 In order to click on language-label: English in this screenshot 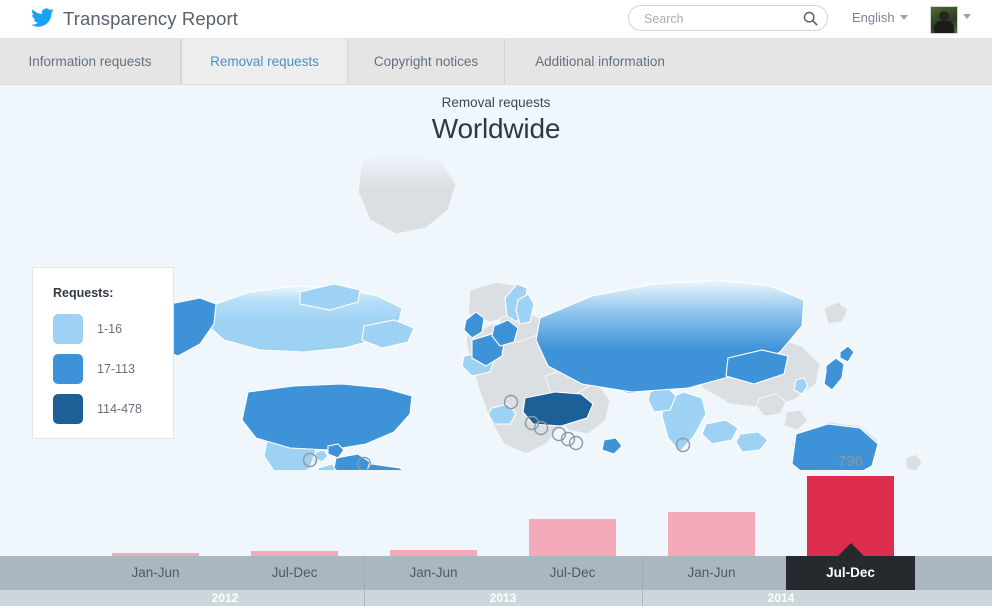, I will do `click(873, 17)`.